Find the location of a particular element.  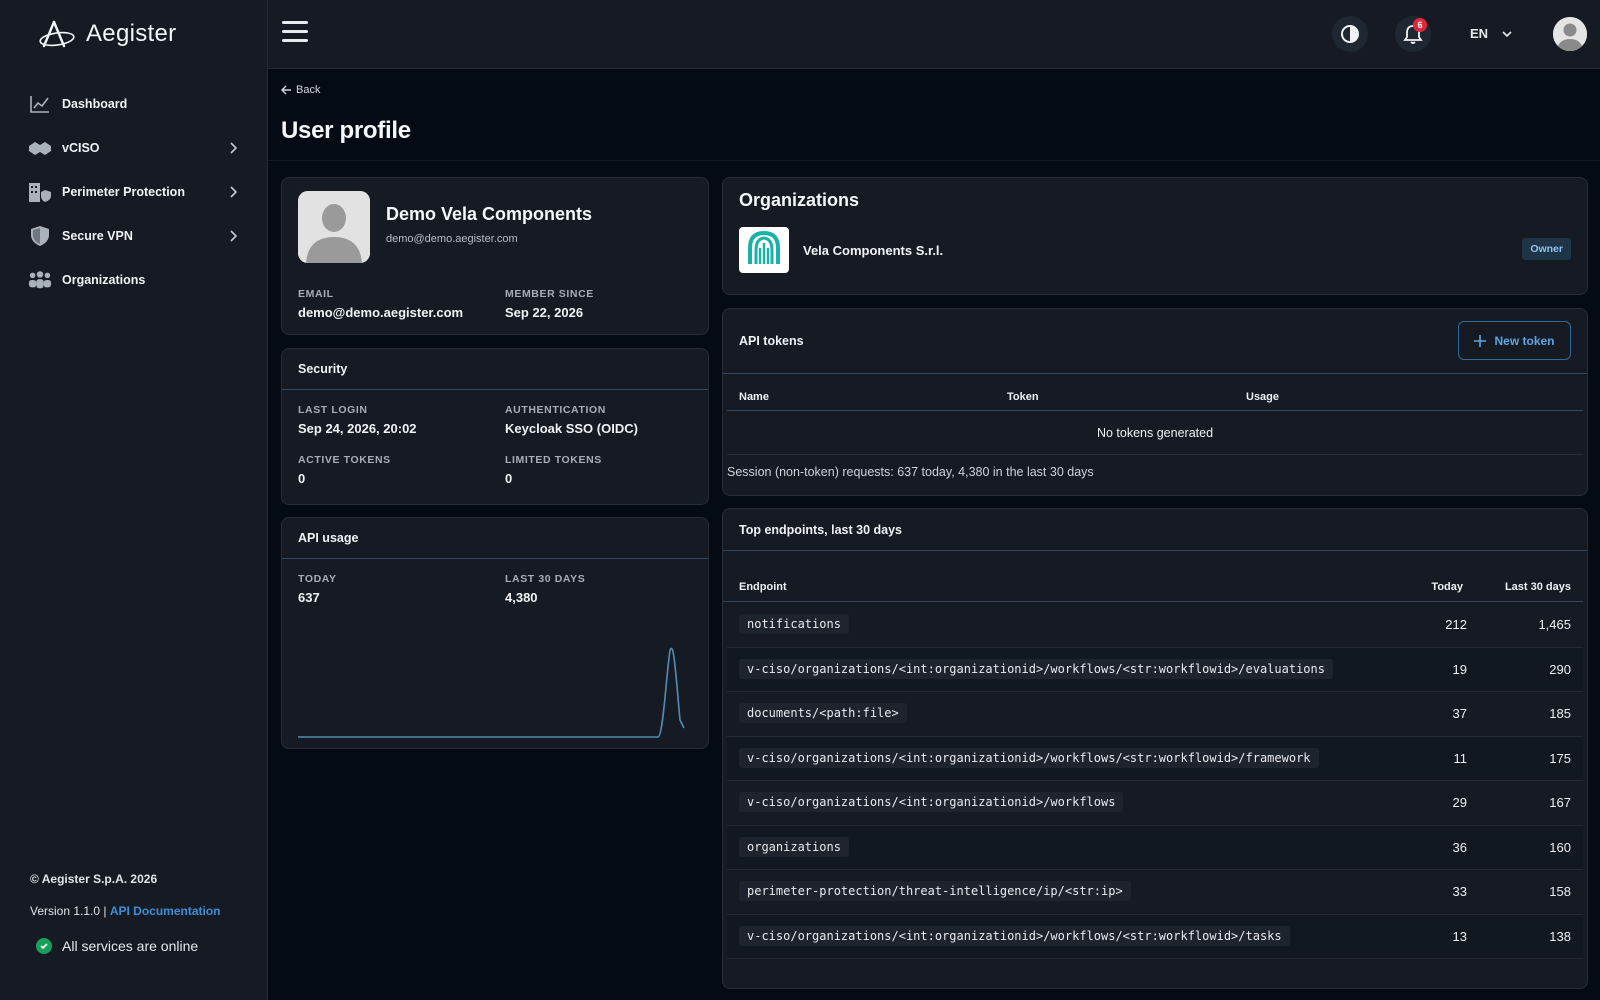

sidebar-item-vciso: vCISO is located at coordinates (134, 148).